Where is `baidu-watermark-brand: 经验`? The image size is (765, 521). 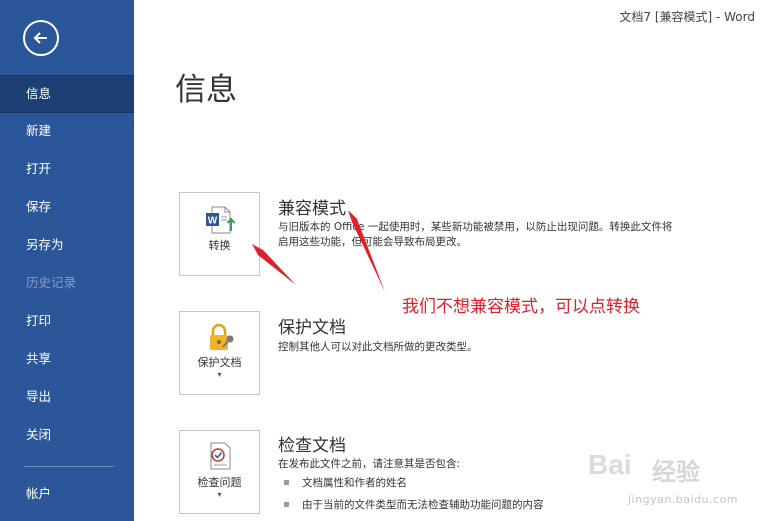 baidu-watermark-brand: 经验 is located at coordinates (676, 472).